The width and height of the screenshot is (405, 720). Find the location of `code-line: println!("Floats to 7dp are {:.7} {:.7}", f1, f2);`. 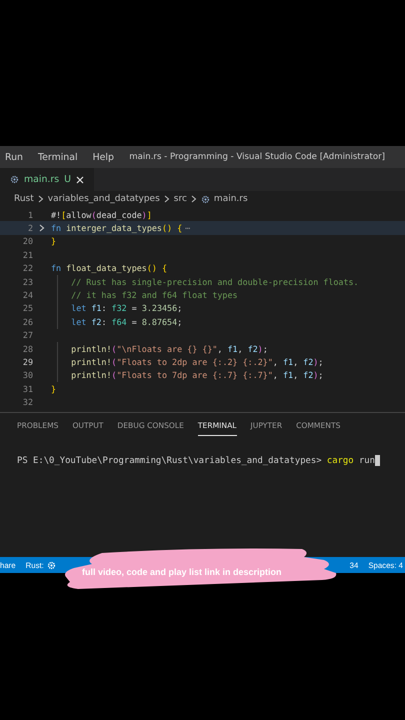

code-line: println!("Floats to 7dp are {:.7} {:.7}", f1, f2); is located at coordinates (197, 375).